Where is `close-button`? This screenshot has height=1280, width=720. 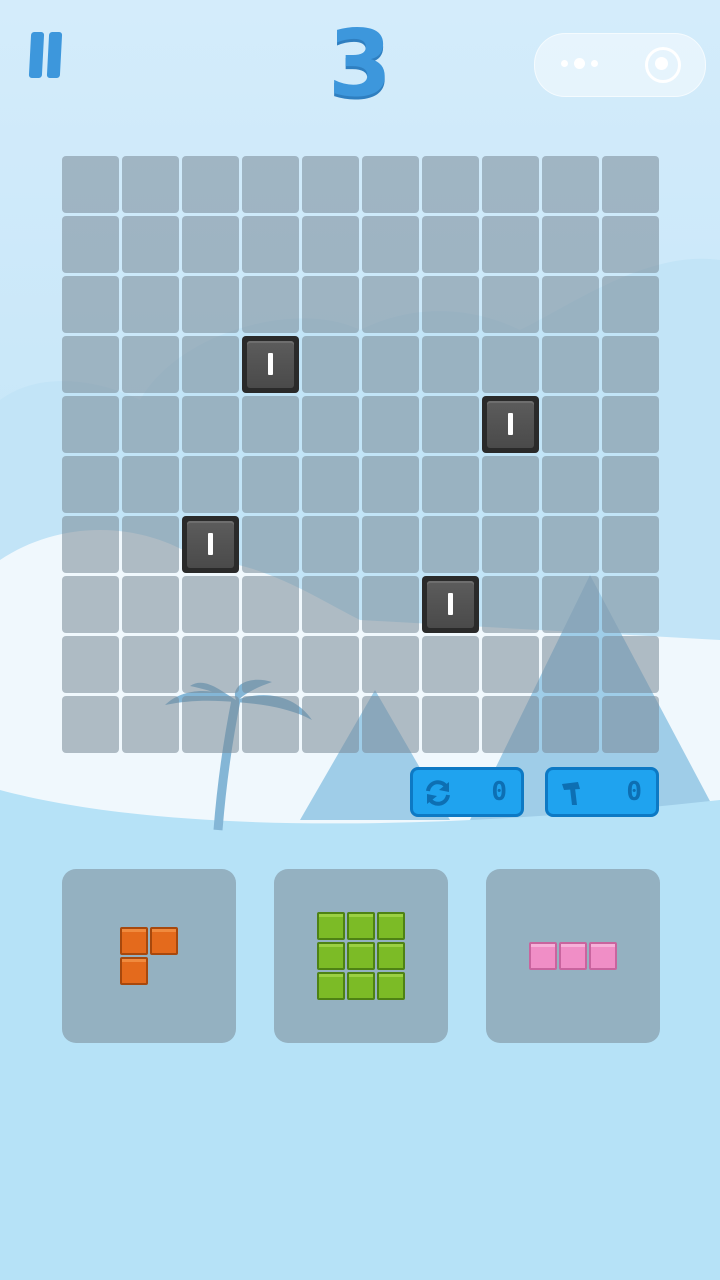
close-button is located at coordinates (663, 65).